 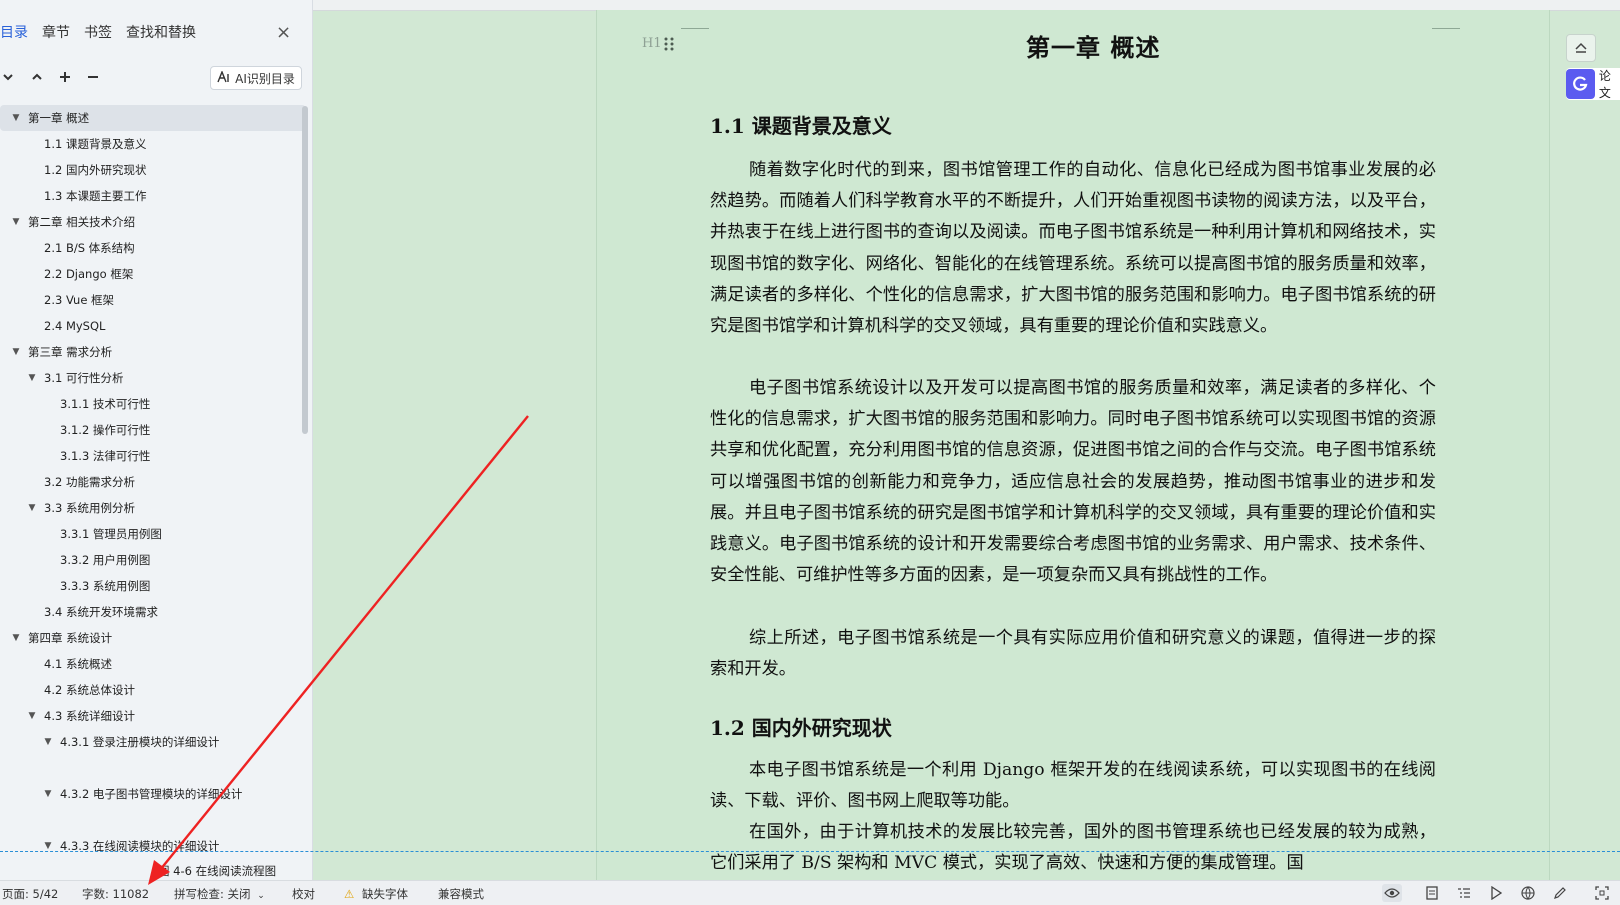 What do you see at coordinates (150, 846) in the screenshot?
I see `outline-item: ▼ 4.3.3 在线阅读模块的详细设计` at bounding box center [150, 846].